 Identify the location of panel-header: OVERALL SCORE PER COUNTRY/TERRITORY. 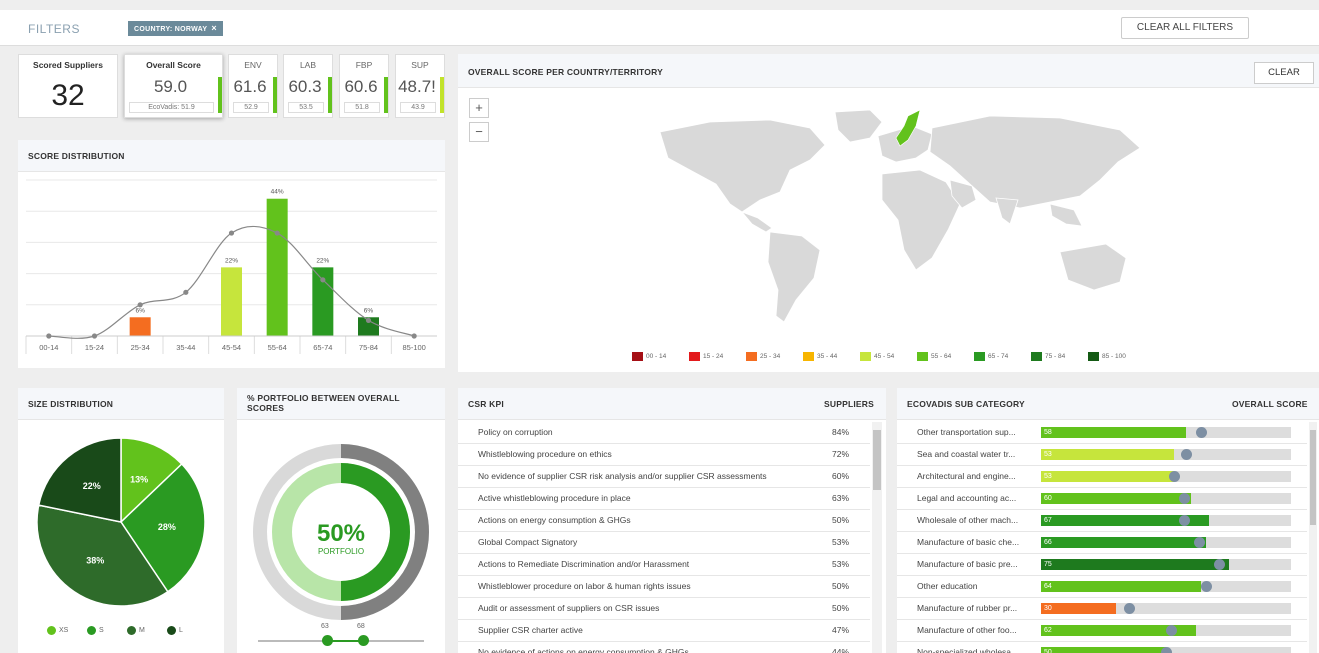
(888, 71).